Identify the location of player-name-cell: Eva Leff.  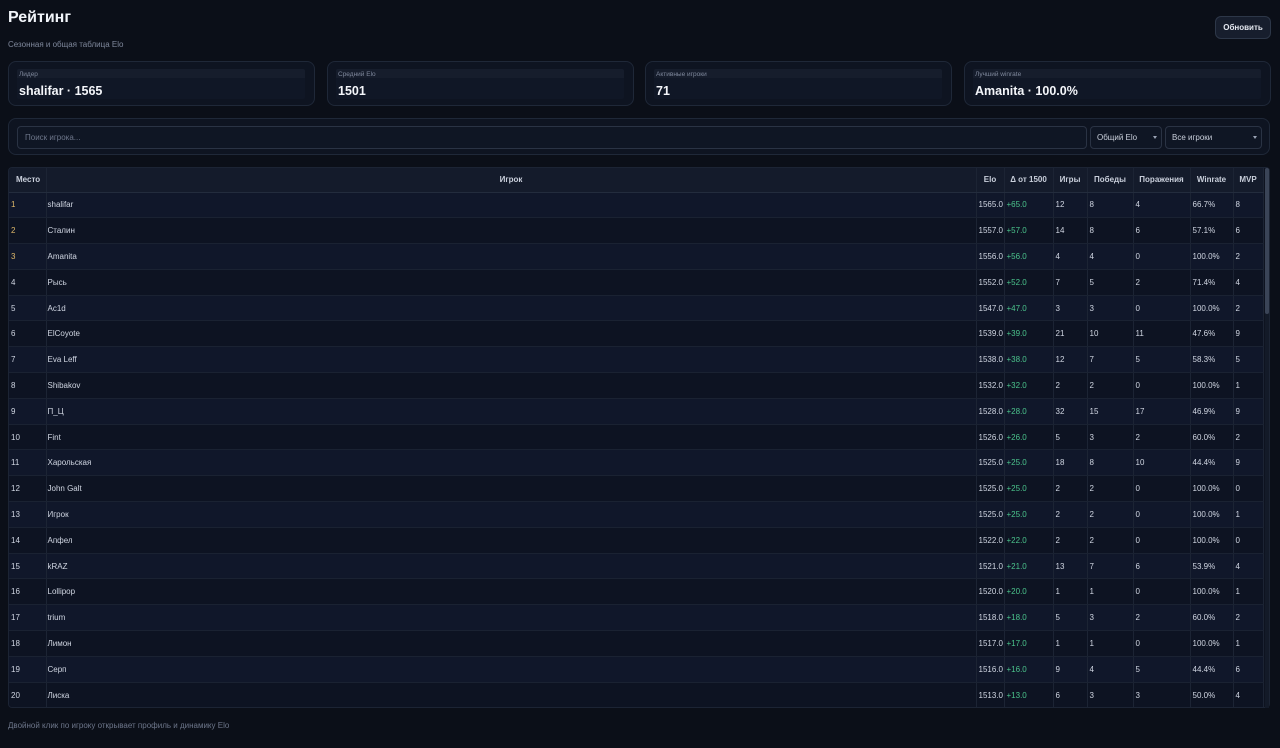
(511, 360).